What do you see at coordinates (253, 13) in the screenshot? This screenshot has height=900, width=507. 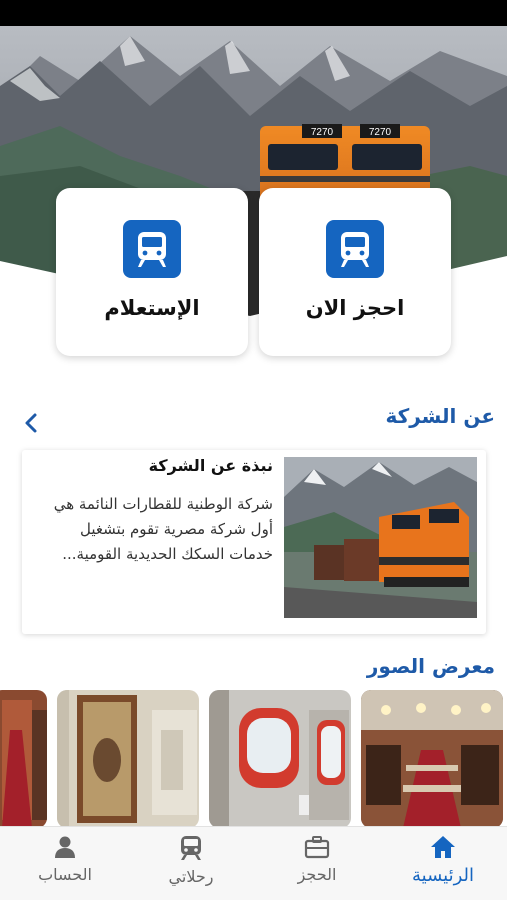 I see `status-bar` at bounding box center [253, 13].